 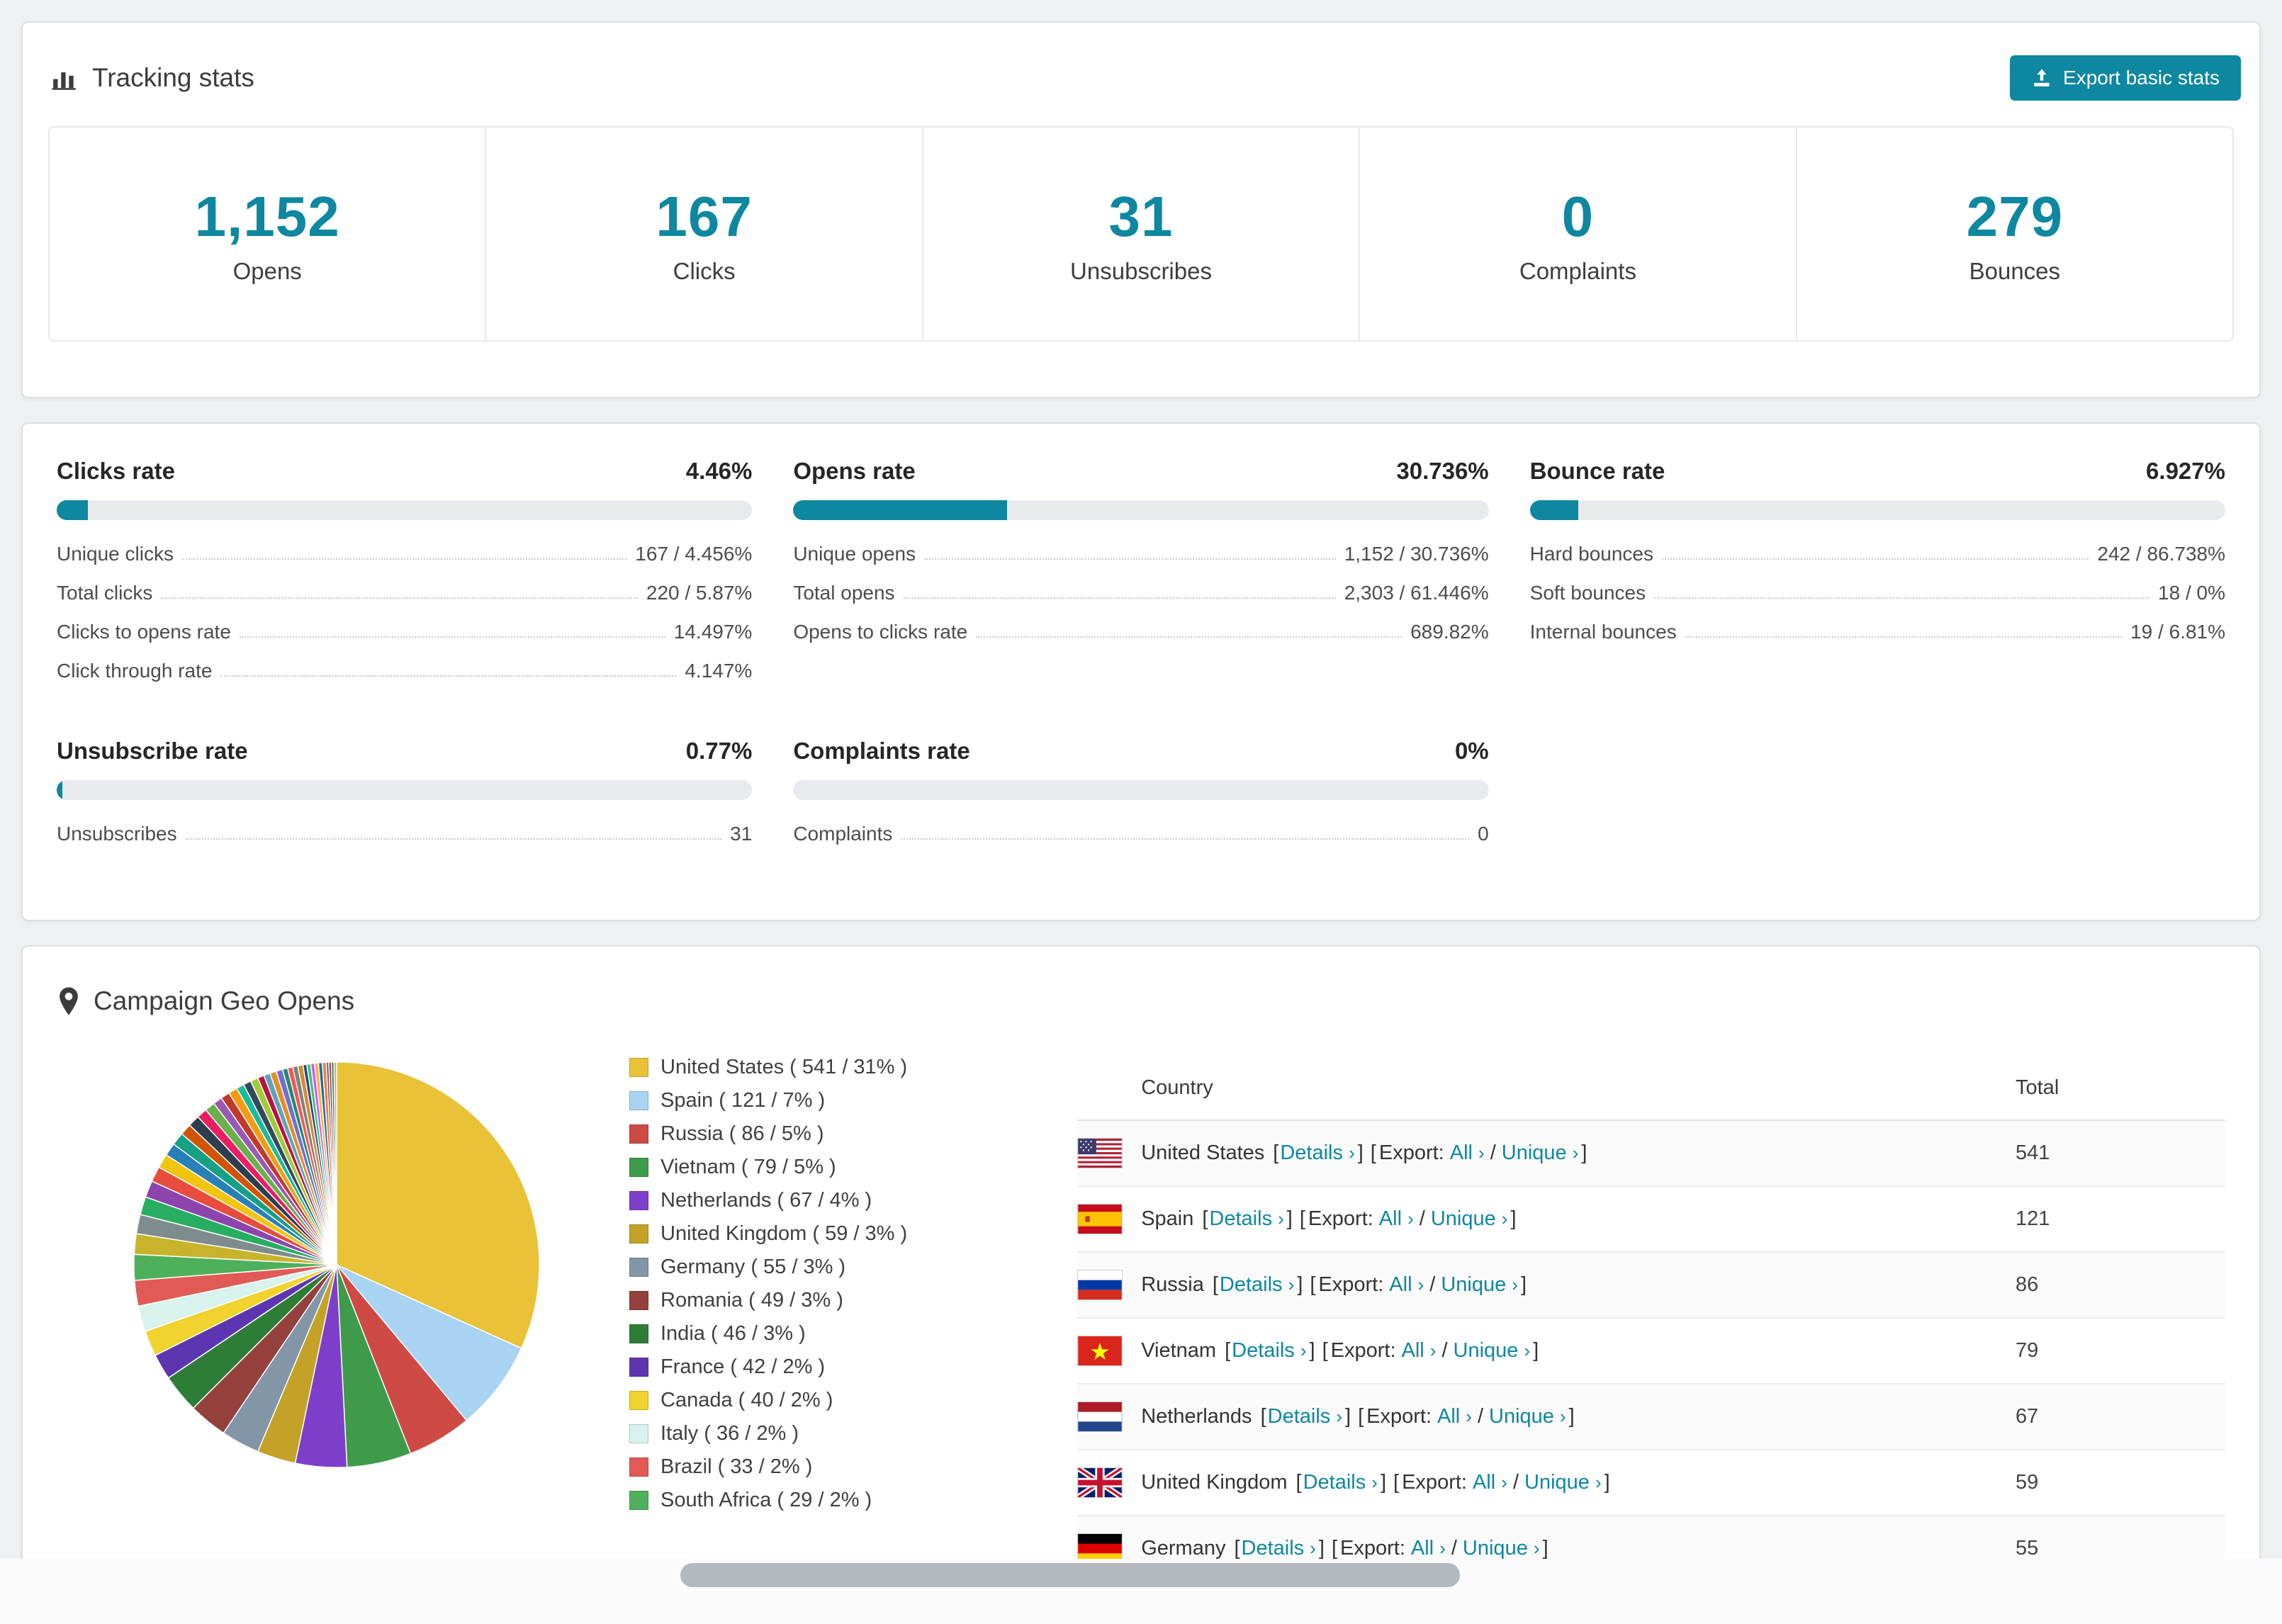 What do you see at coordinates (404, 834) in the screenshot?
I see `stat-row: Unsubscribes 31` at bounding box center [404, 834].